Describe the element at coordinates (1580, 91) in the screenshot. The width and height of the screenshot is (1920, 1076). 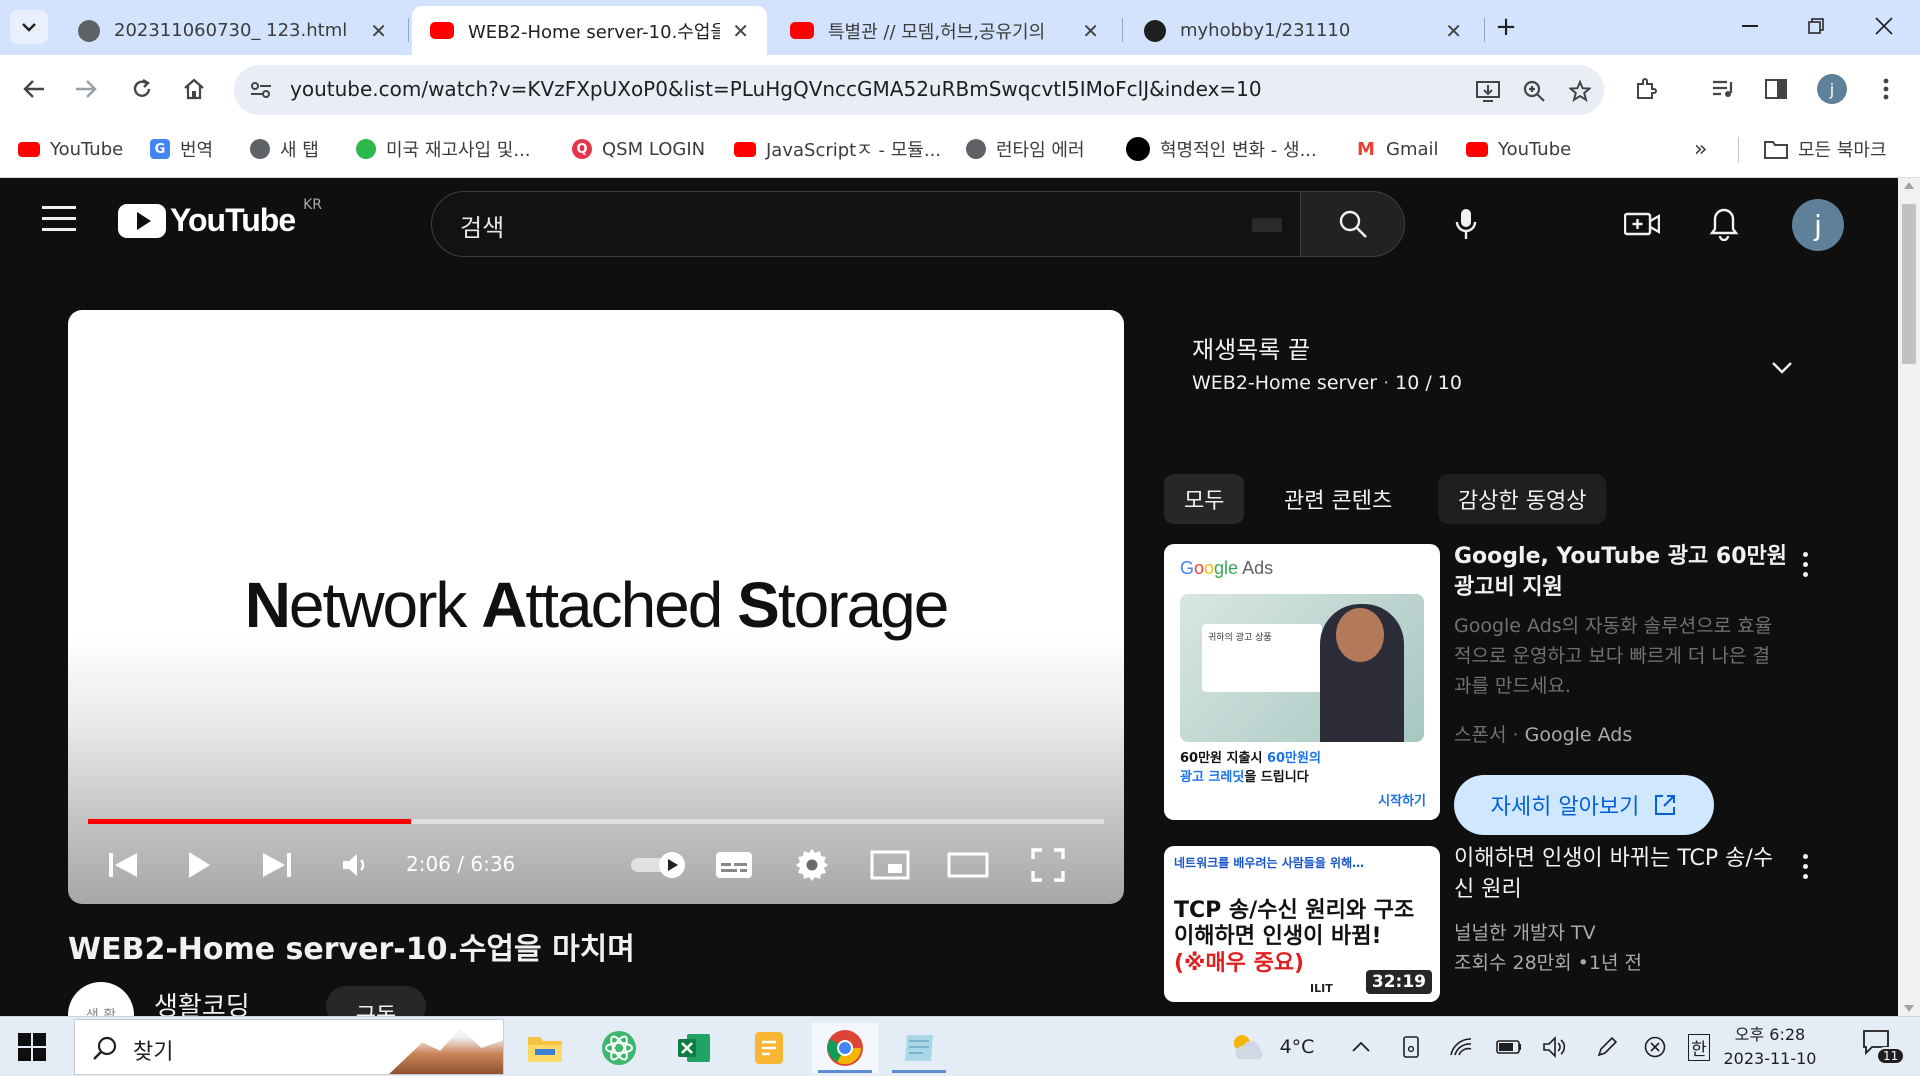
I see `bookmark-star-icon` at that location.